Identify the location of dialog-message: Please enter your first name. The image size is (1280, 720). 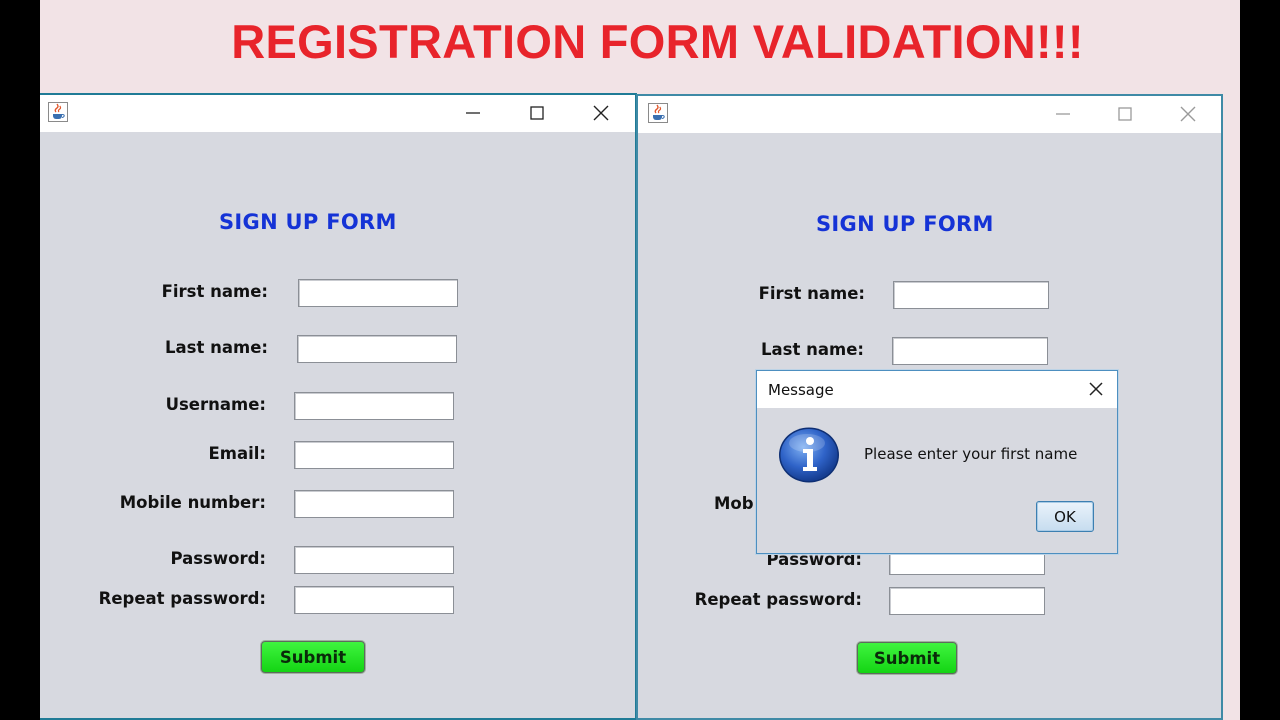
(971, 454).